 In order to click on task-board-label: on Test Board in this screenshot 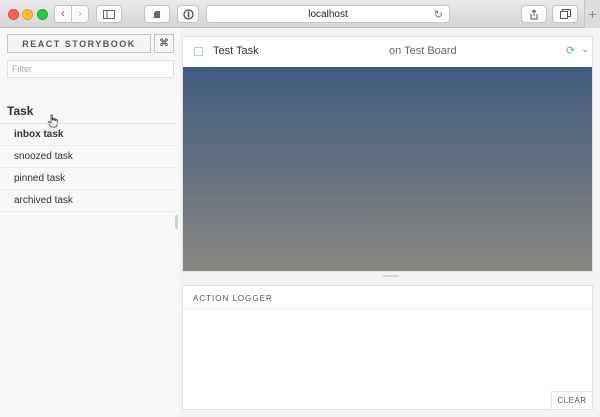, I will do `click(423, 51)`.